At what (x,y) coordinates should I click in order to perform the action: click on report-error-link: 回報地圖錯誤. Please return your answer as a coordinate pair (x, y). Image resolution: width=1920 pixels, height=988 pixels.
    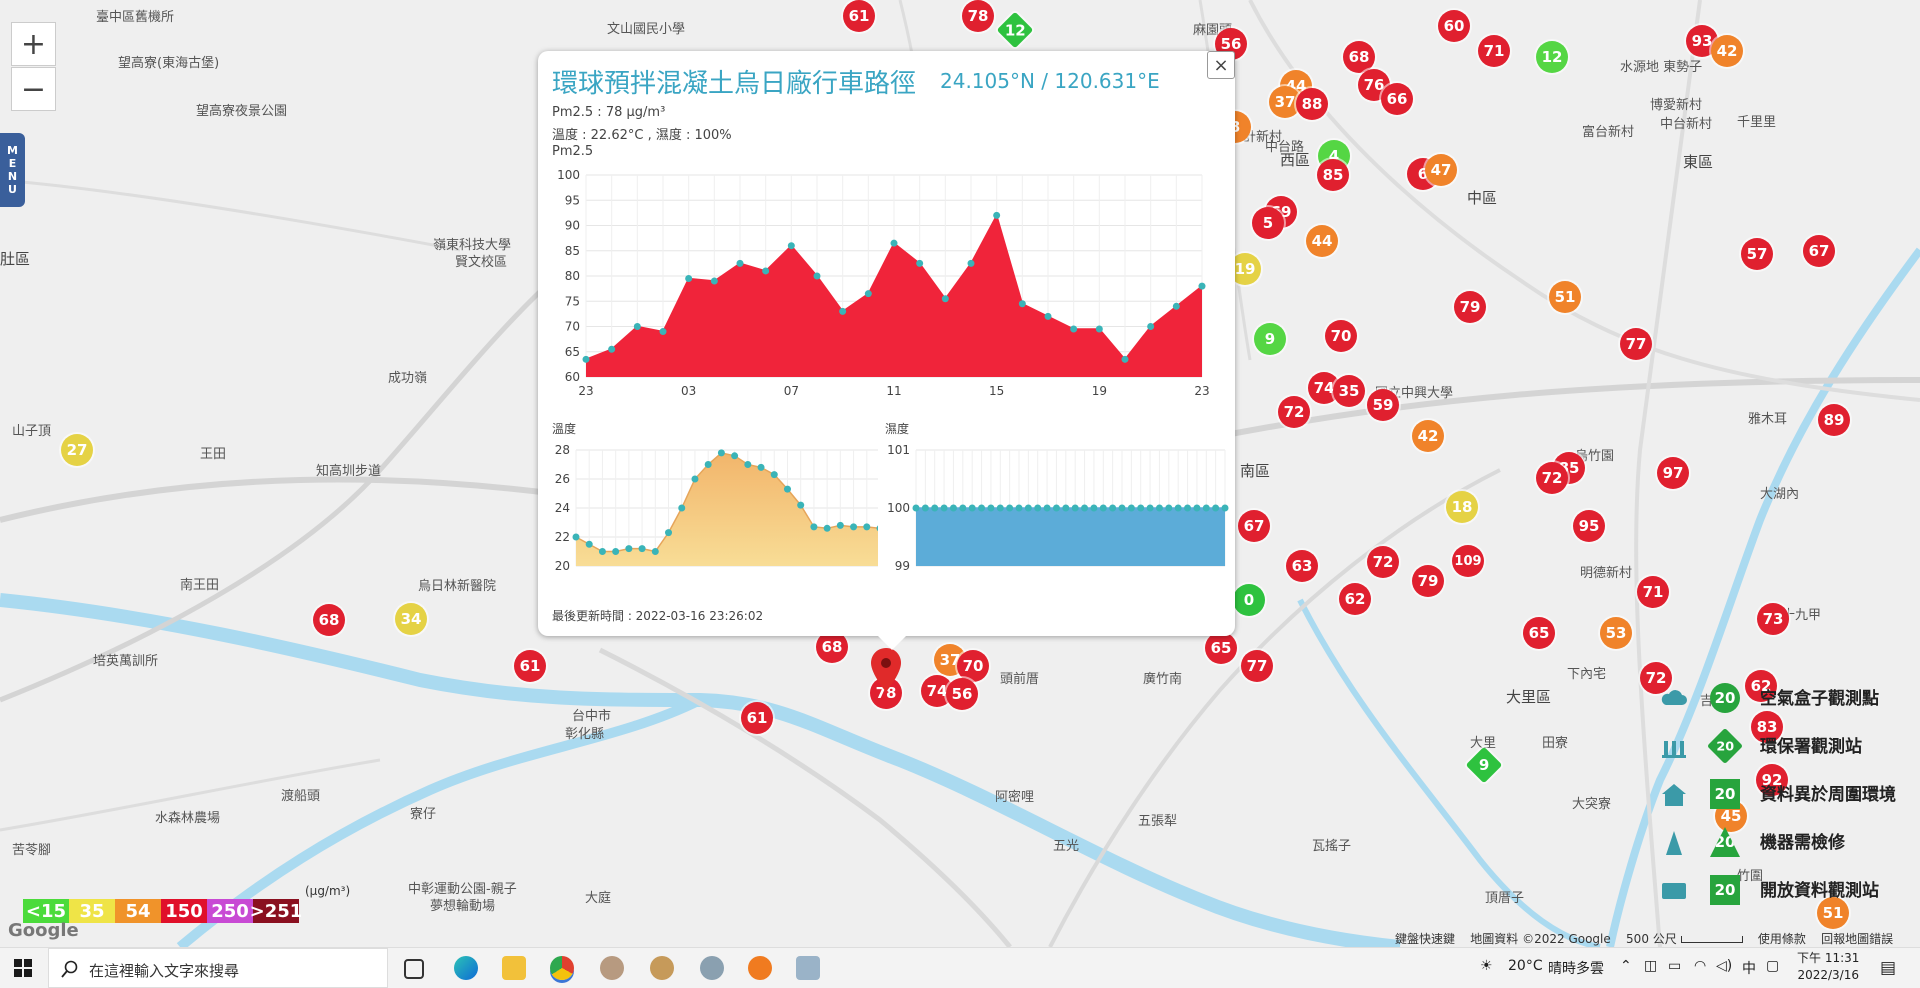
    Looking at the image, I should click on (1857, 939).